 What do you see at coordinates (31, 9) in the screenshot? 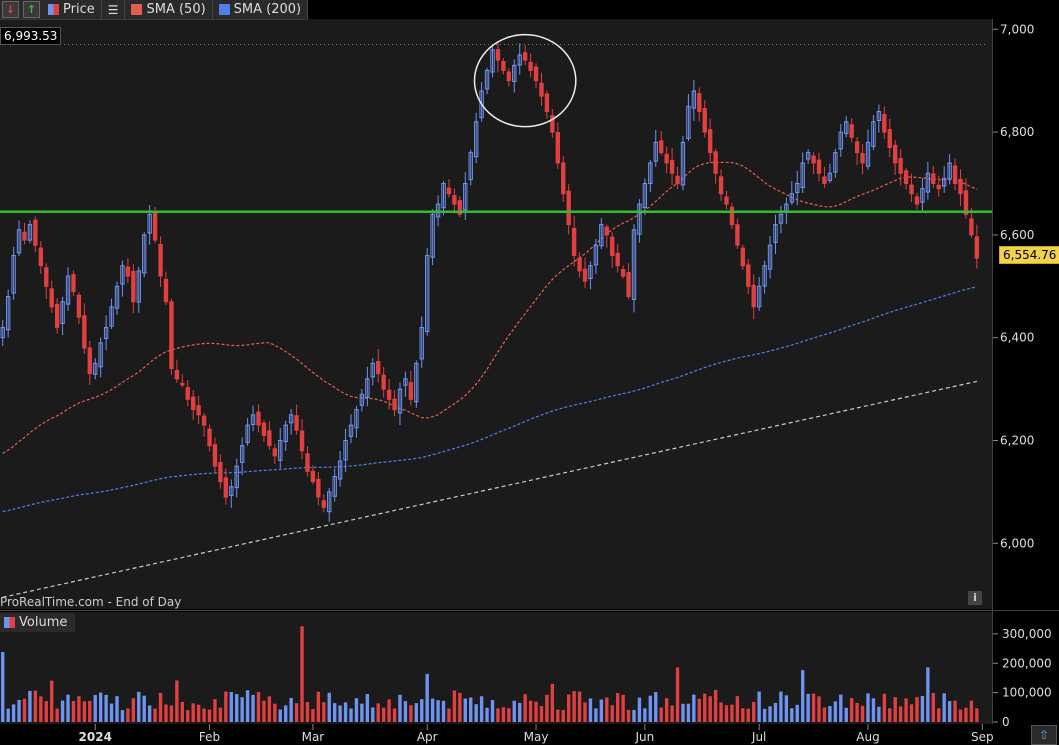
I see `arrow-up-icon: ↑` at bounding box center [31, 9].